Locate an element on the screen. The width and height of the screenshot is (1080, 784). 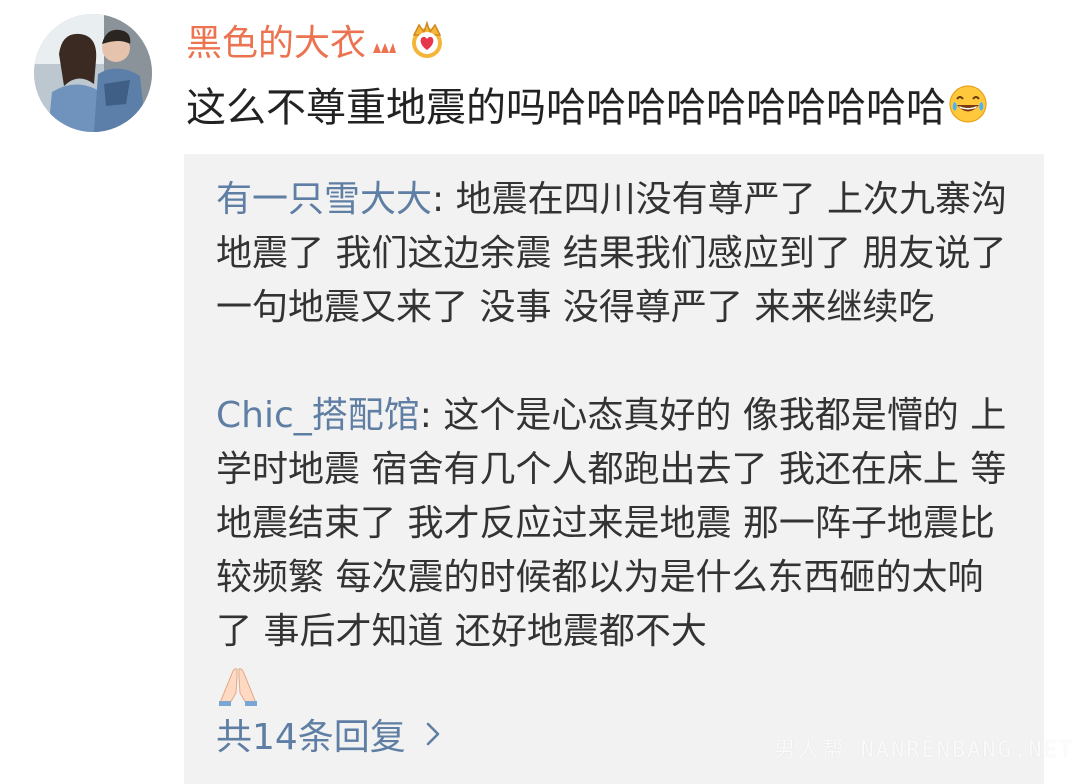
avatar-photo is located at coordinates (93, 73).